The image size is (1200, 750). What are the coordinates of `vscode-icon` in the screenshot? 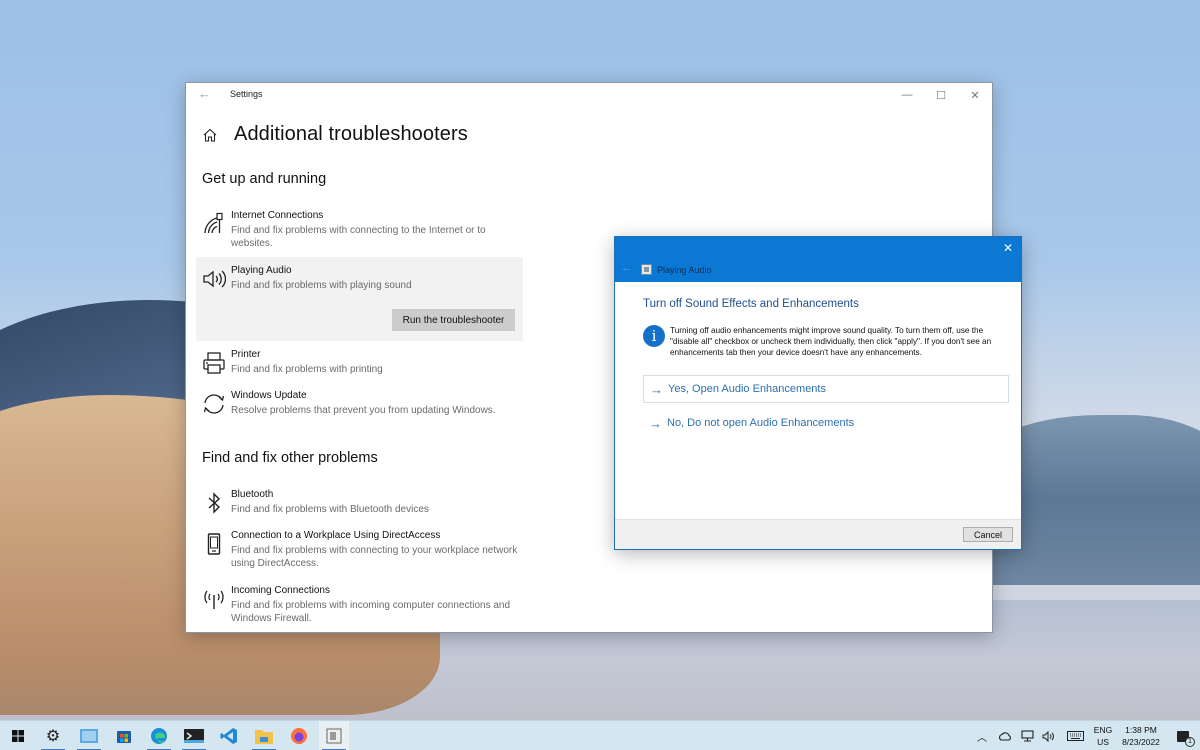 It's located at (228, 736).